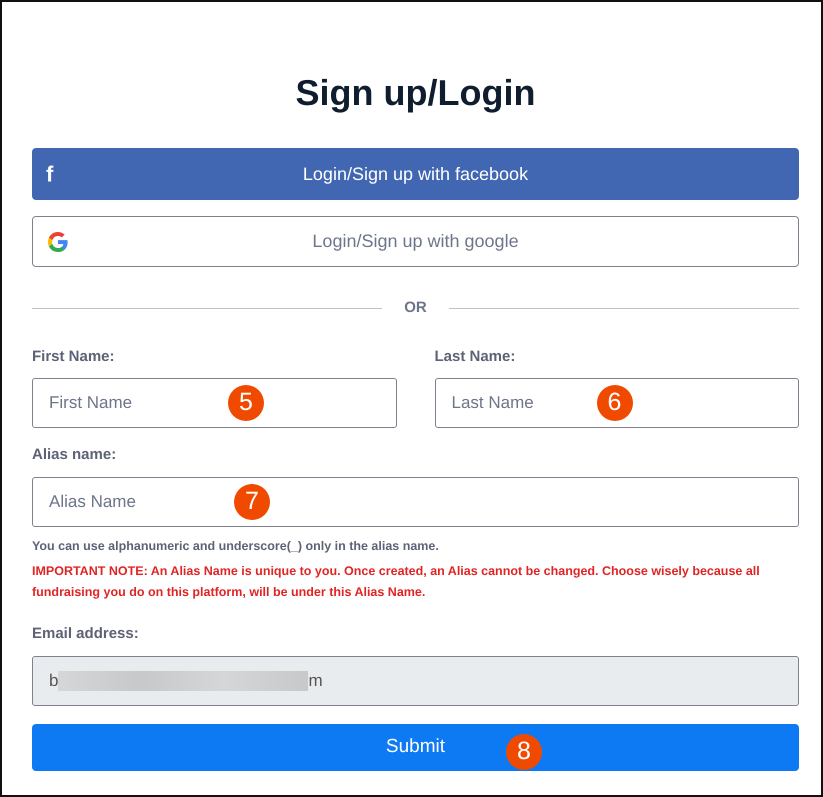 The image size is (823, 797). What do you see at coordinates (415, 93) in the screenshot?
I see `page-title: Sign up/Login` at bounding box center [415, 93].